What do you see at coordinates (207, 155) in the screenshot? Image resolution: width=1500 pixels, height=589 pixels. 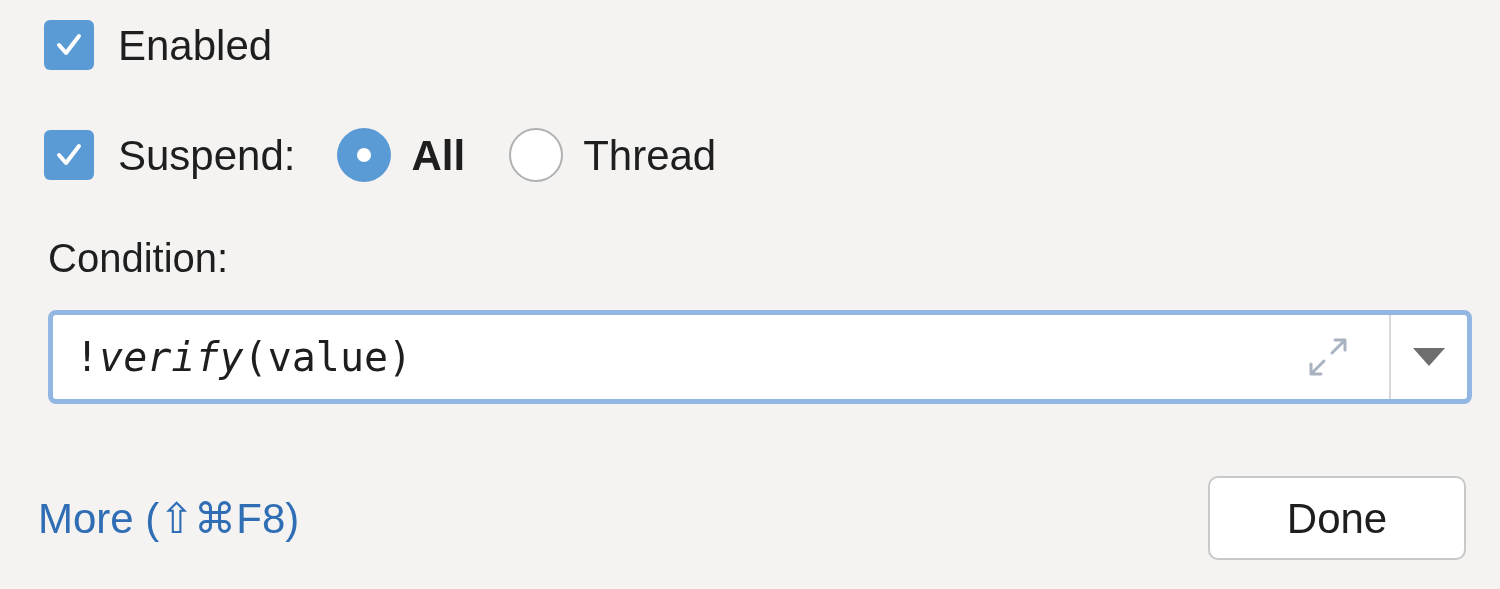 I see `checkbox-label: Suspend:` at bounding box center [207, 155].